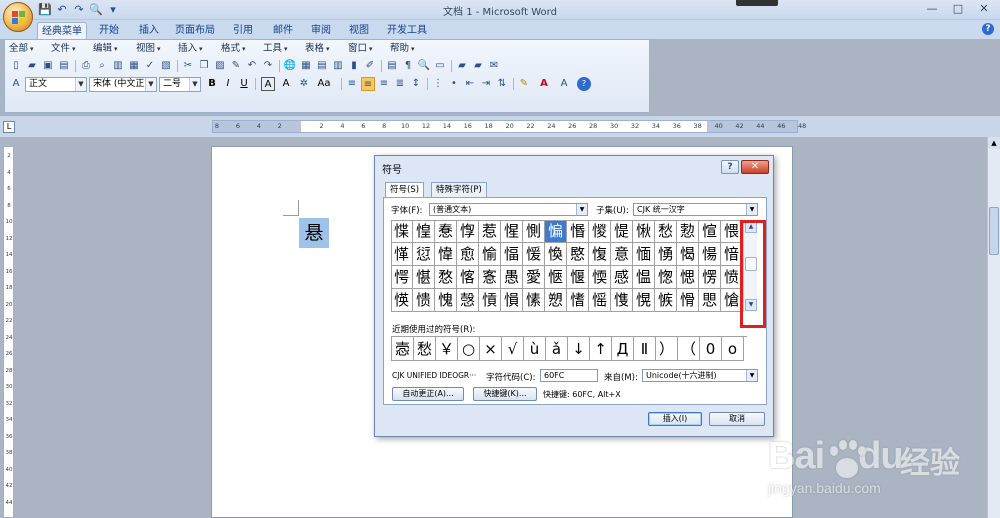 Image resolution: width=1000 pixels, height=518 pixels. I want to click on recent-symbol-cell: ○, so click(469, 349).